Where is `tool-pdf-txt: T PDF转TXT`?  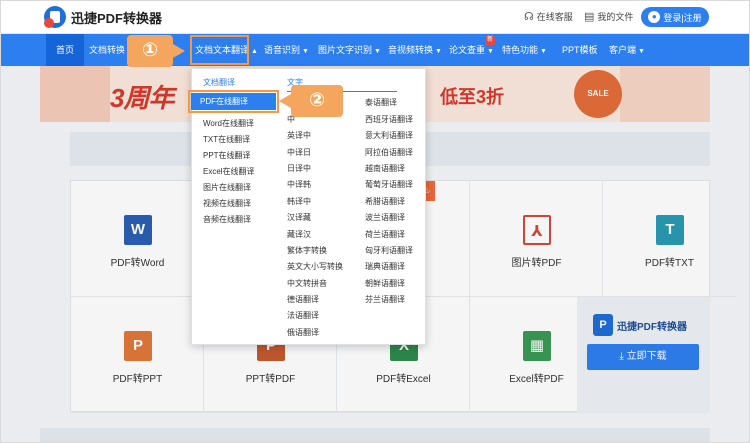 tool-pdf-txt: T PDF转TXT is located at coordinates (669, 239).